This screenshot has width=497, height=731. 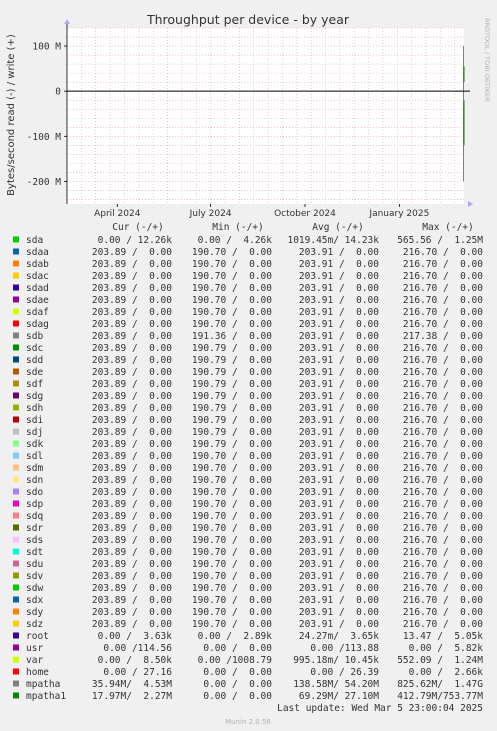 I want to click on legend-series-name: mpatha, so click(x=43, y=684).